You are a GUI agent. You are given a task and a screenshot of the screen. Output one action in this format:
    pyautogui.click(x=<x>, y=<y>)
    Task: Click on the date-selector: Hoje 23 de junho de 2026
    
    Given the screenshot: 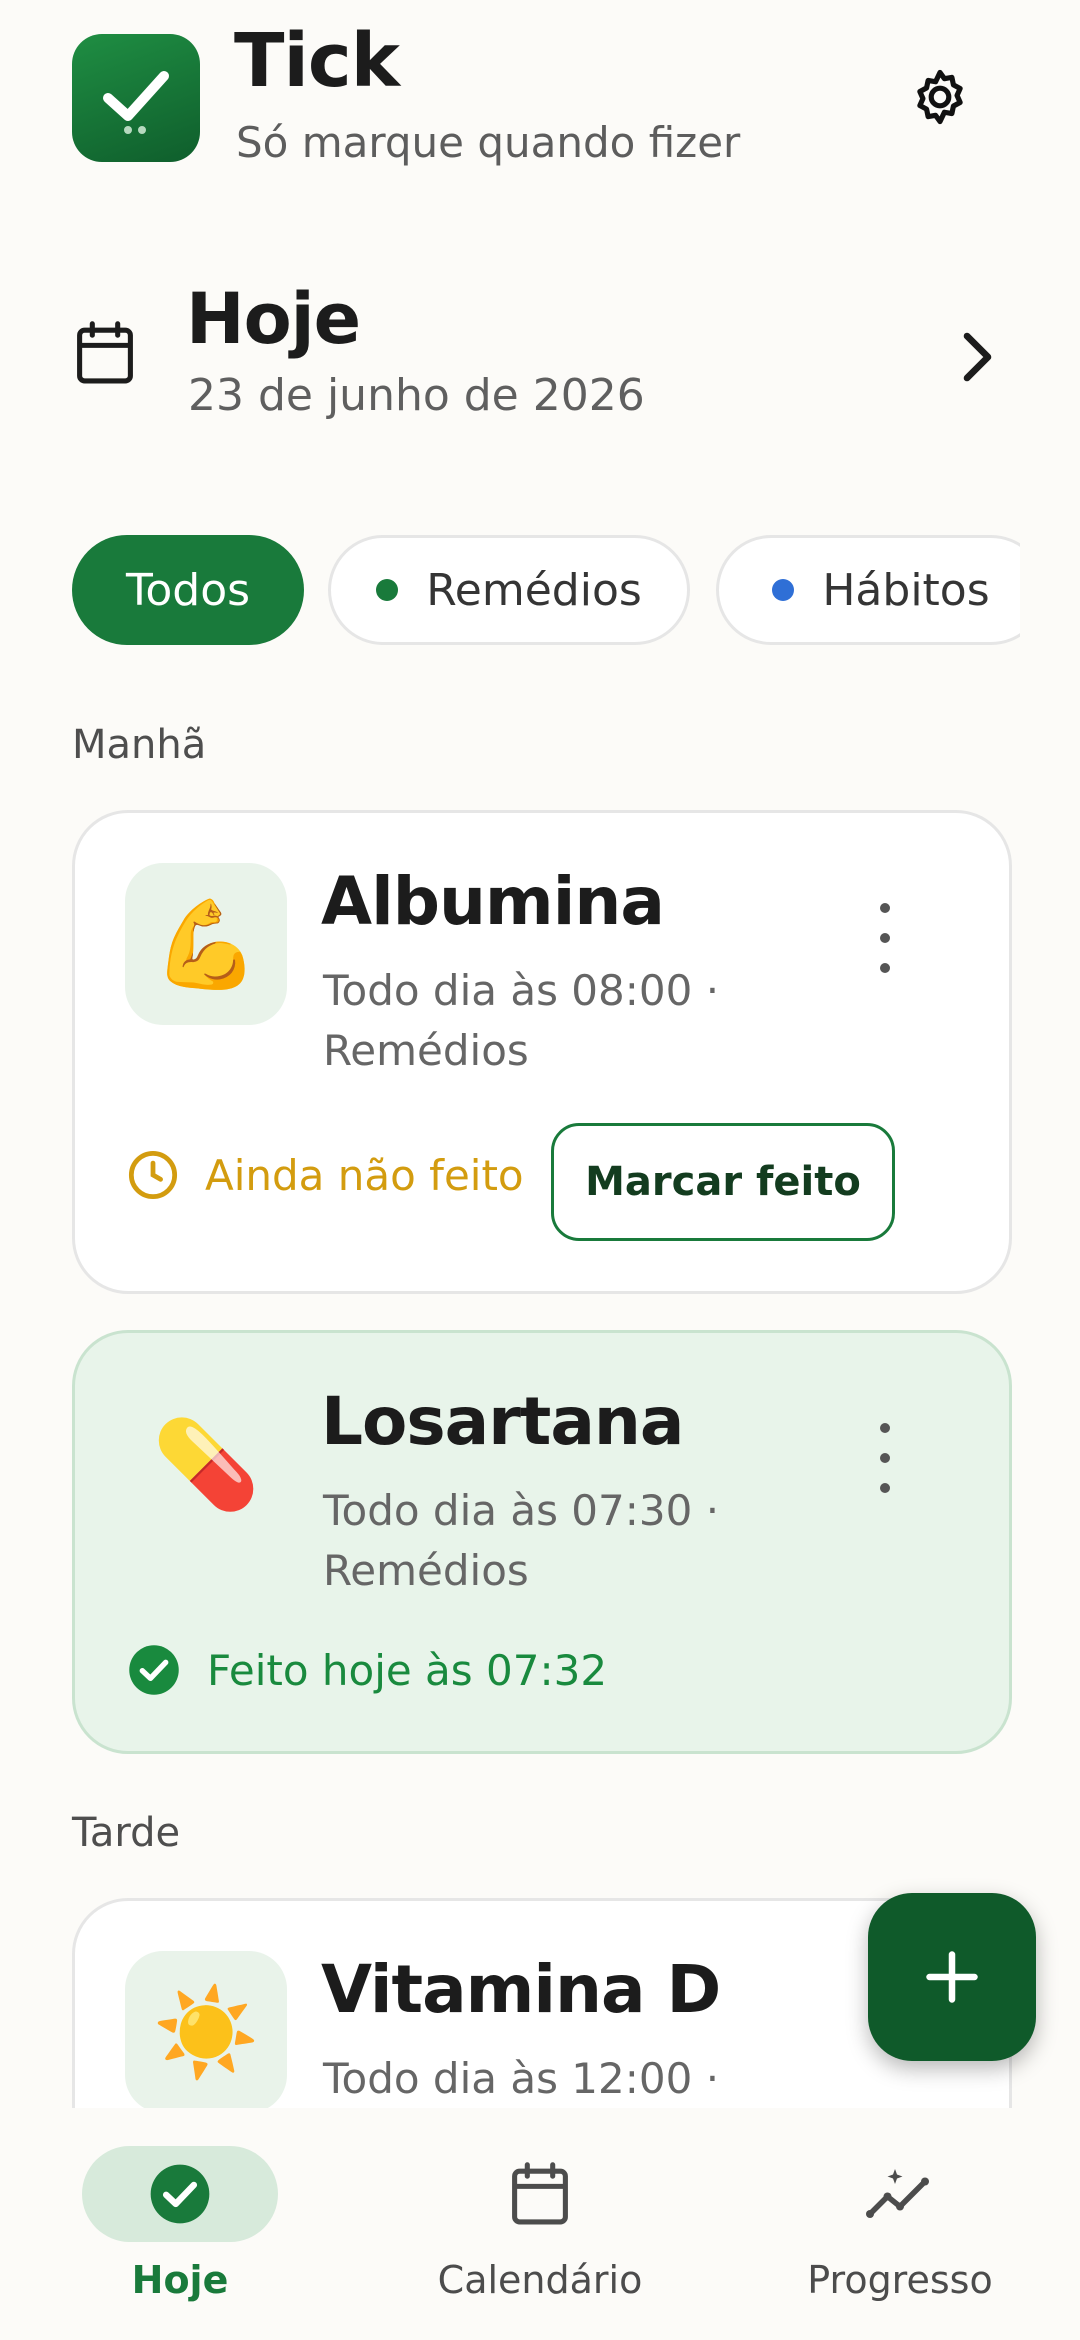 What is the action you would take?
    pyautogui.click(x=540, y=355)
    